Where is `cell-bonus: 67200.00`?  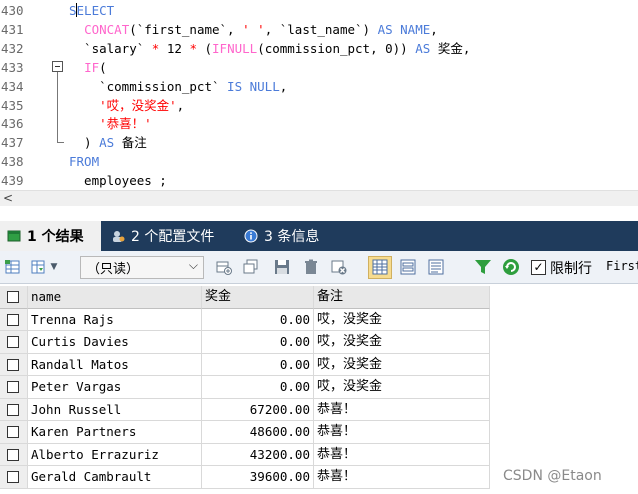 cell-bonus: 67200.00 is located at coordinates (258, 409).